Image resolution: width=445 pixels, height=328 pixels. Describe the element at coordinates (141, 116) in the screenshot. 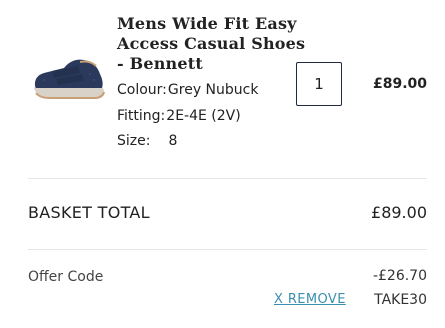

I see `fitting-label: Fitting:` at that location.